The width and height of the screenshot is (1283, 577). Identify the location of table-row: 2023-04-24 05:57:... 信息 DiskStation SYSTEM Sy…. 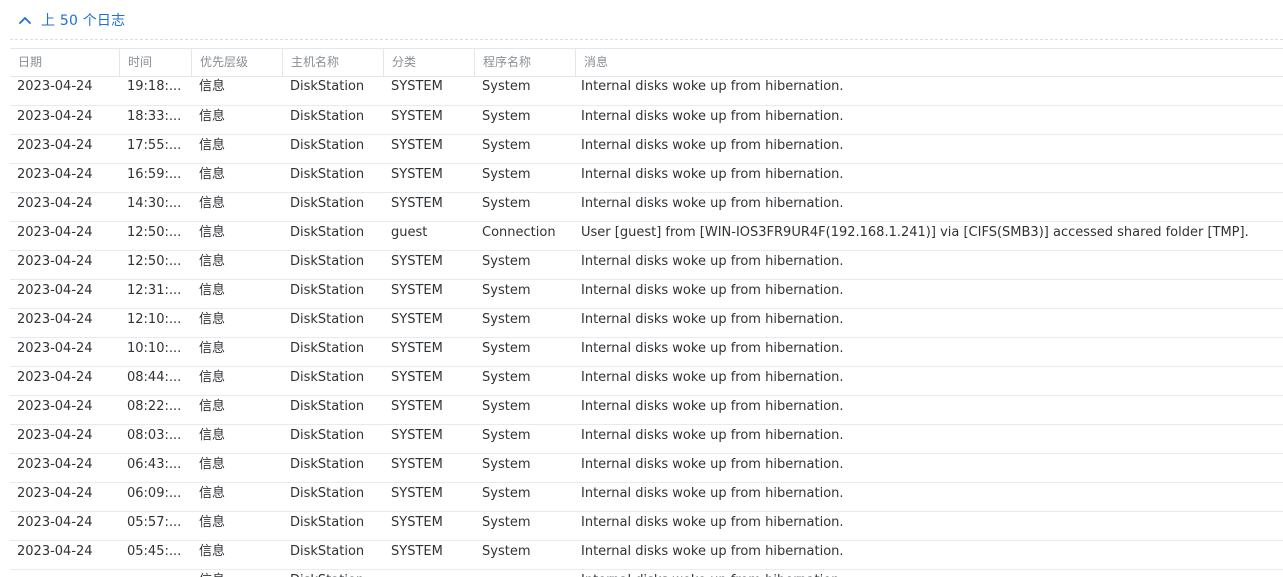
(646, 526).